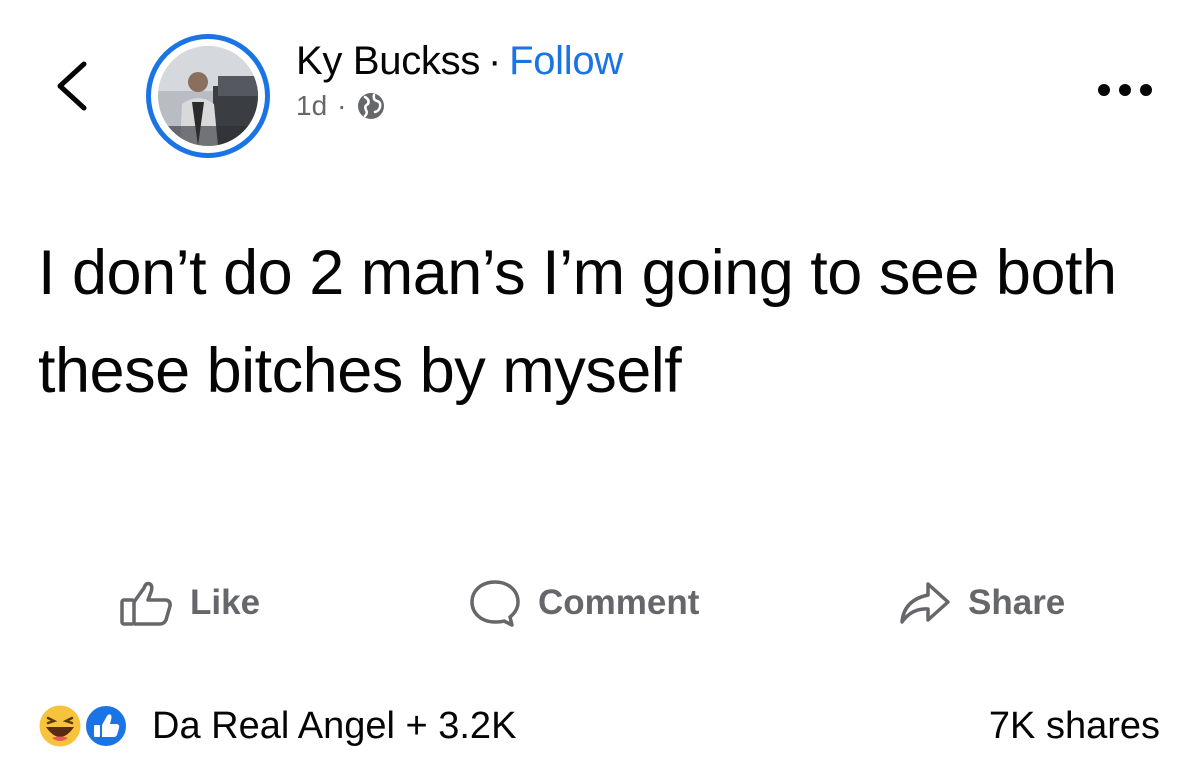  I want to click on shares-count: 7K shares, so click(1074, 726).